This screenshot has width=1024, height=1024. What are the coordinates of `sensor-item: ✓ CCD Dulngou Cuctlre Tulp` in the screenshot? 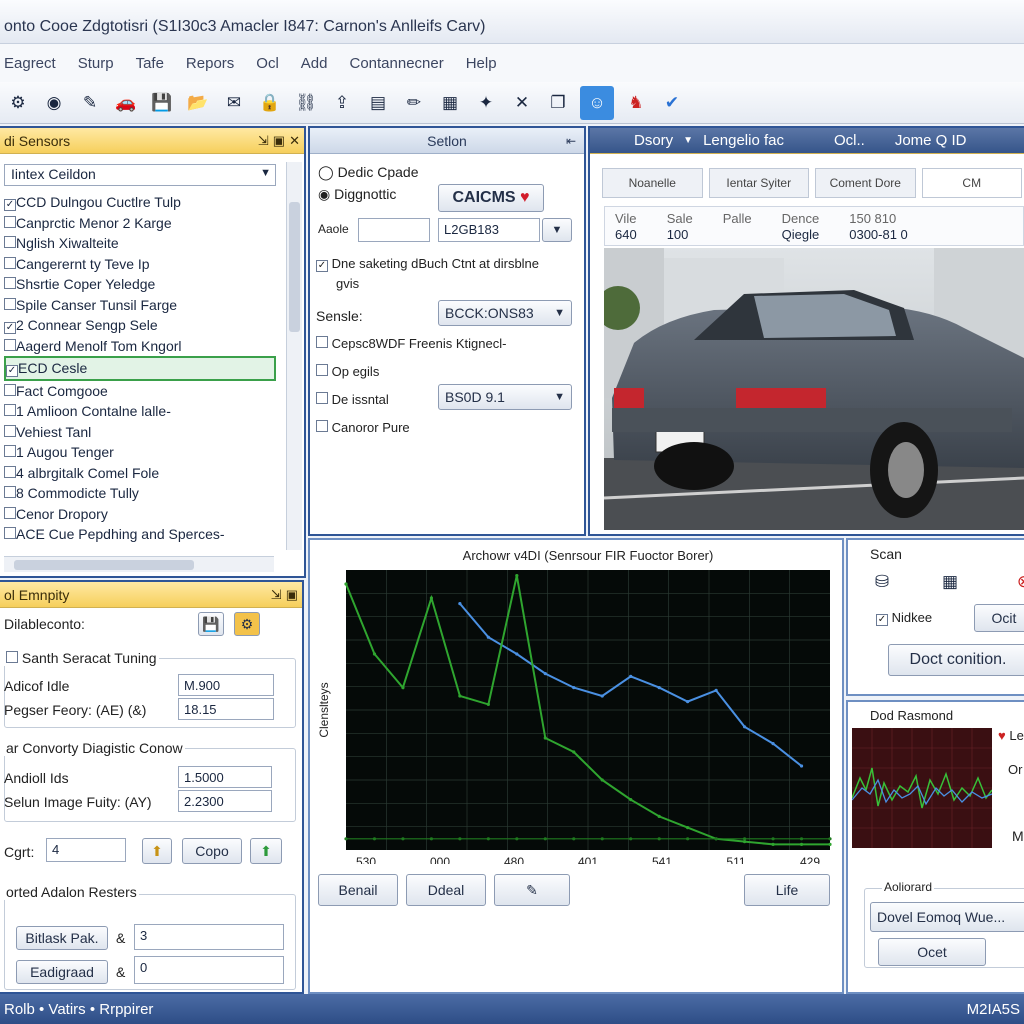 It's located at (140, 202).